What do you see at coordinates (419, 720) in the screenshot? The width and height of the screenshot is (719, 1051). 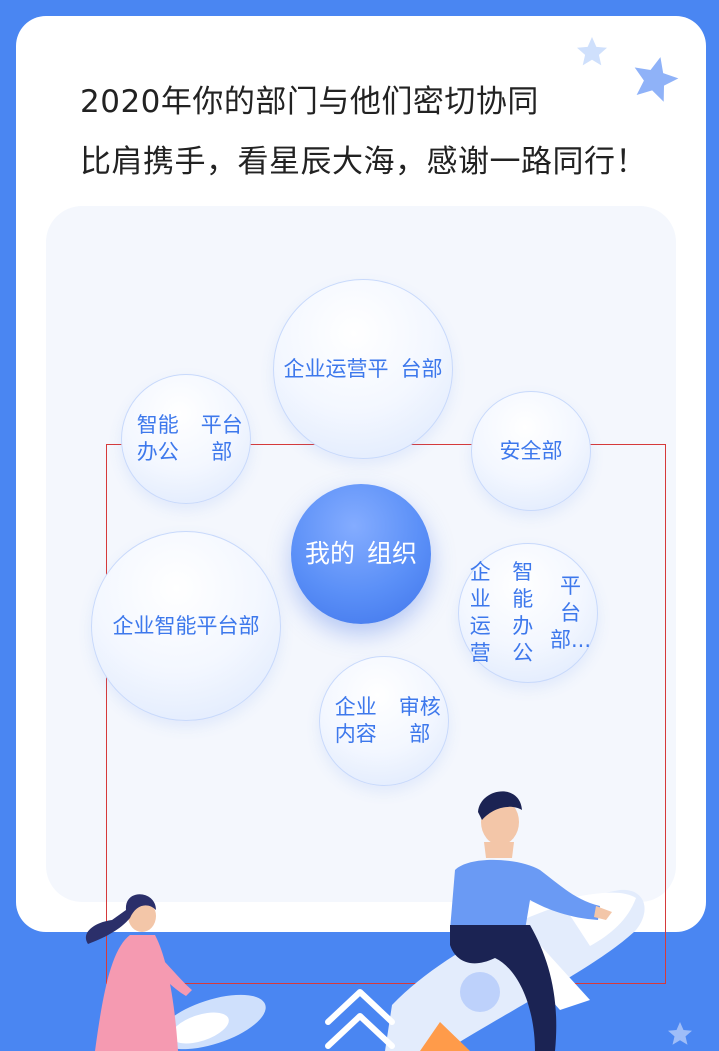 I see `bubble-label: 审核部` at bounding box center [419, 720].